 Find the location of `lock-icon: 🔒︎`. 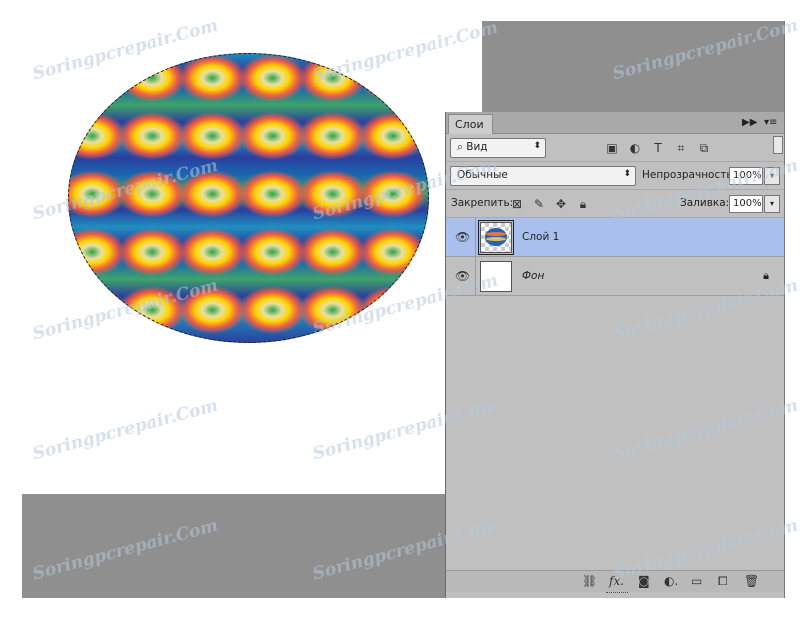

lock-icon: 🔒︎ is located at coordinates (766, 276).